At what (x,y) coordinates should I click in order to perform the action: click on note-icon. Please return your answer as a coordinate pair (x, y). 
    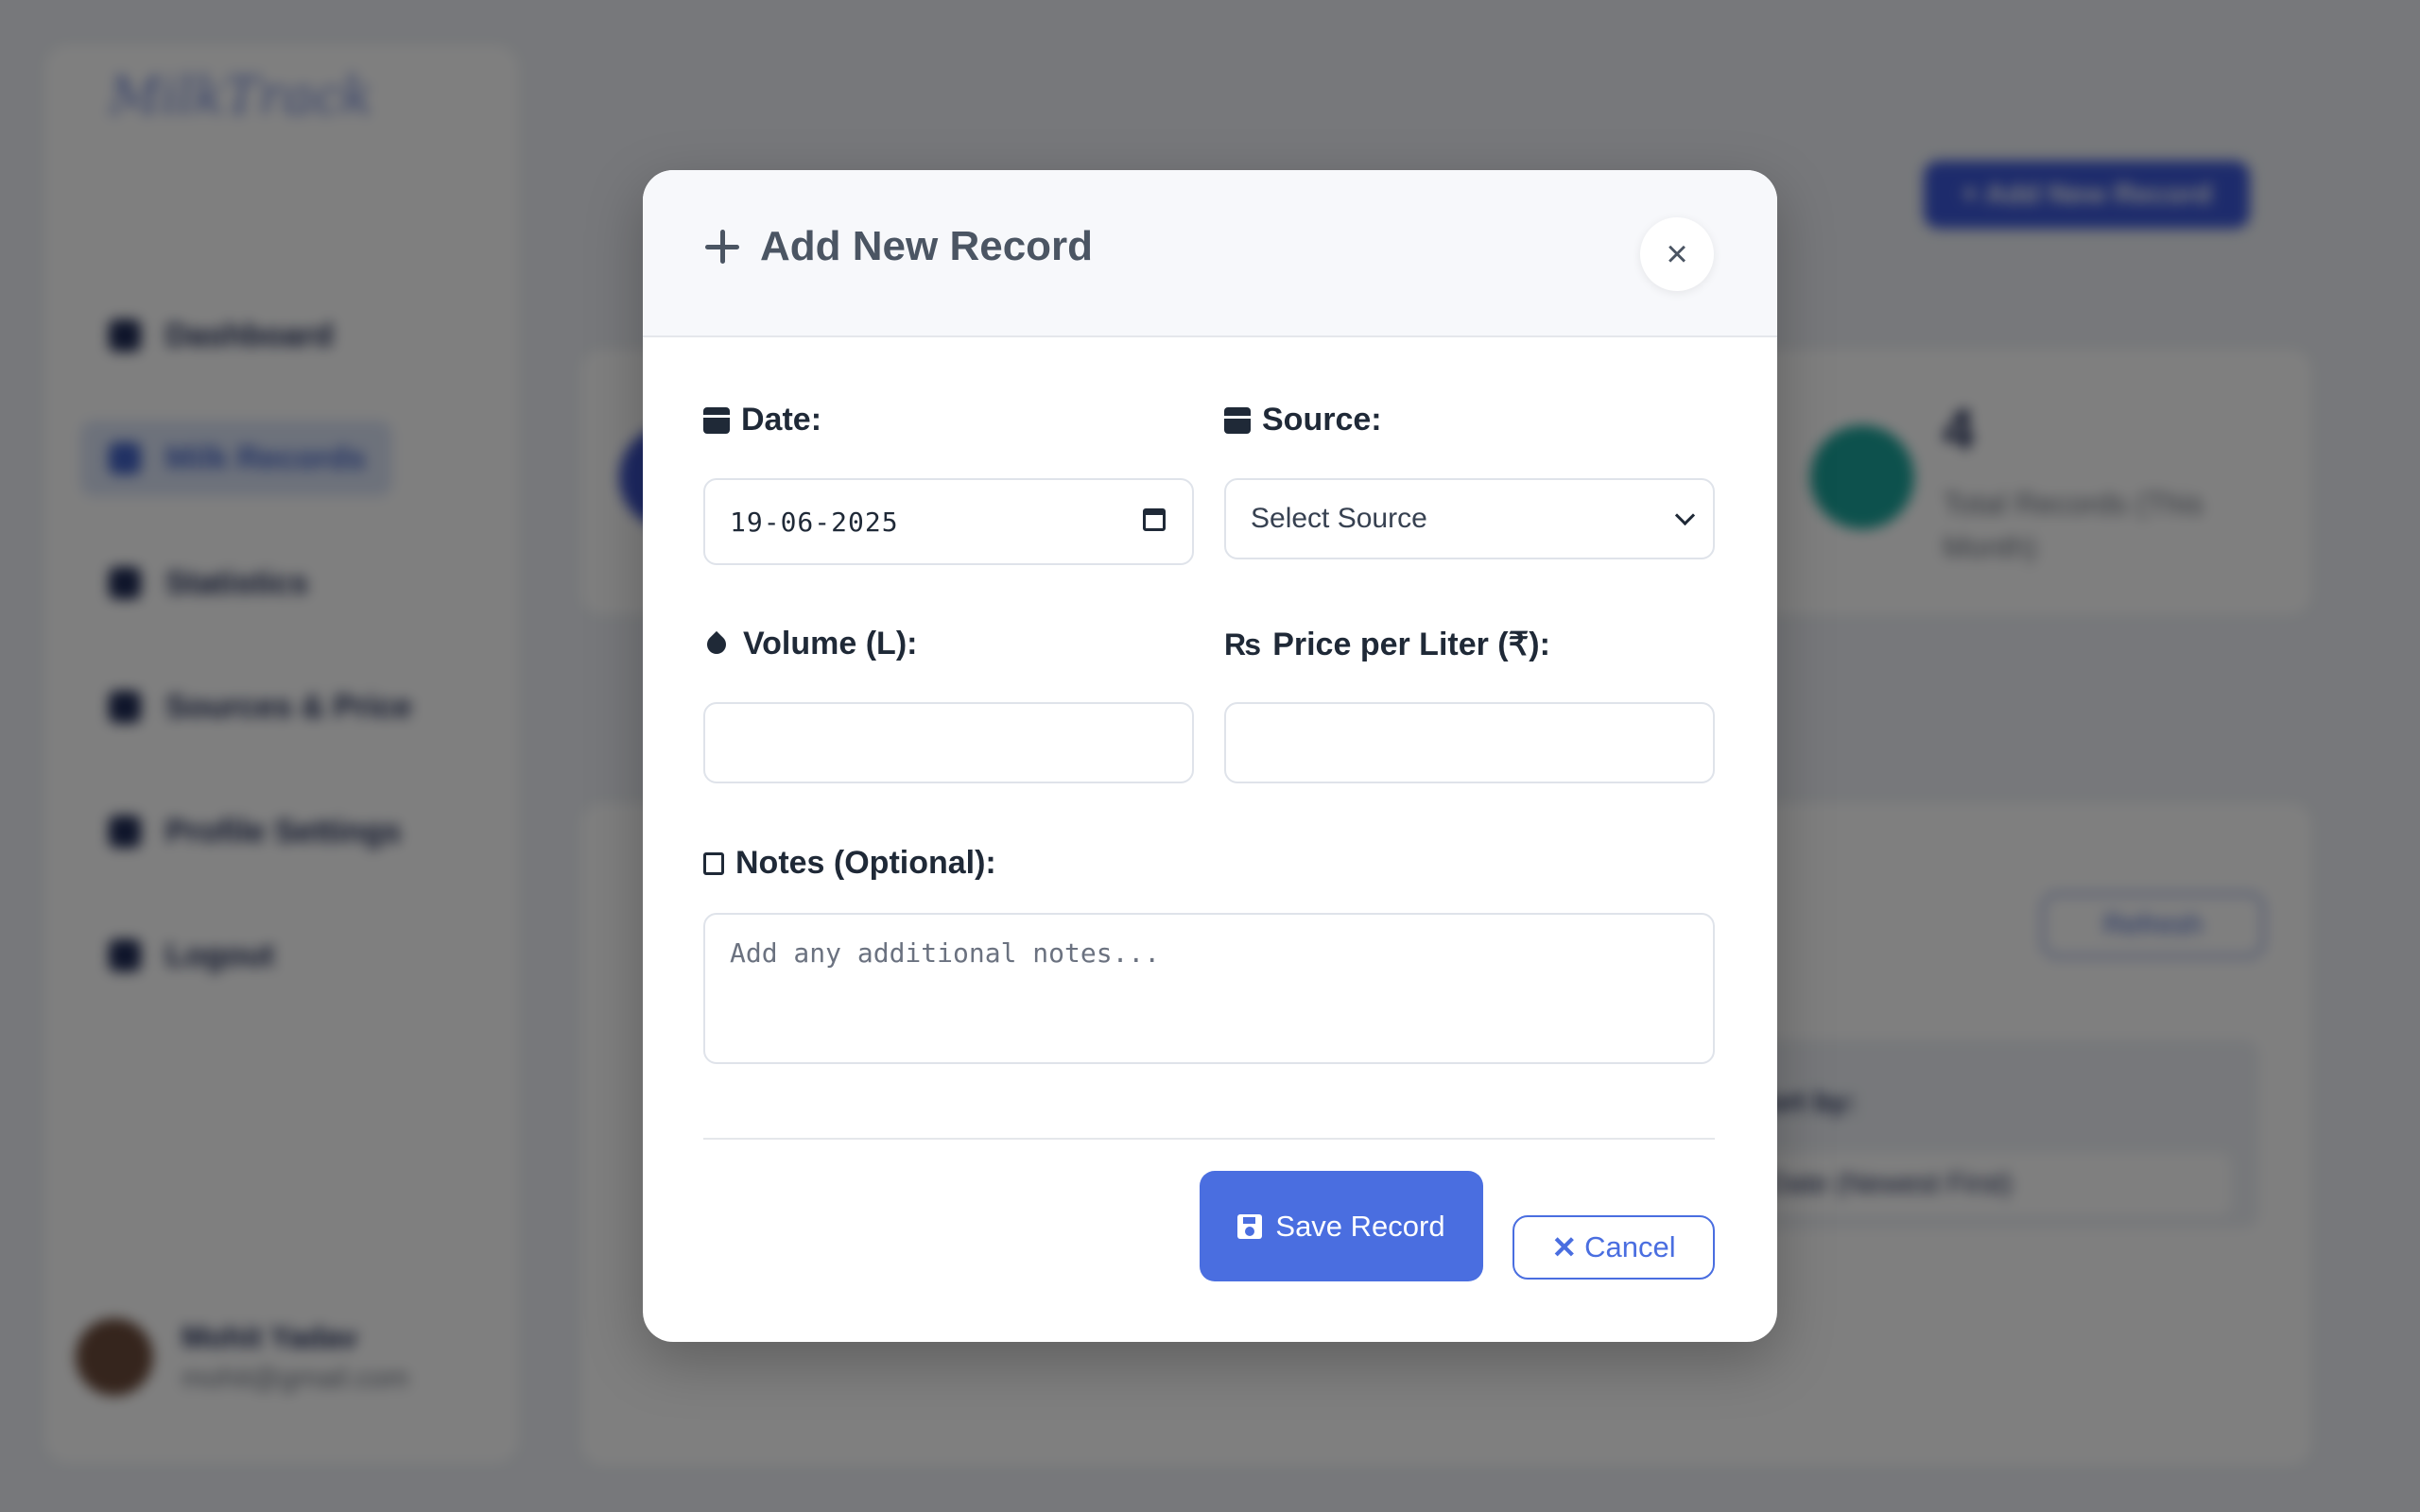
    Looking at the image, I should click on (713, 863).